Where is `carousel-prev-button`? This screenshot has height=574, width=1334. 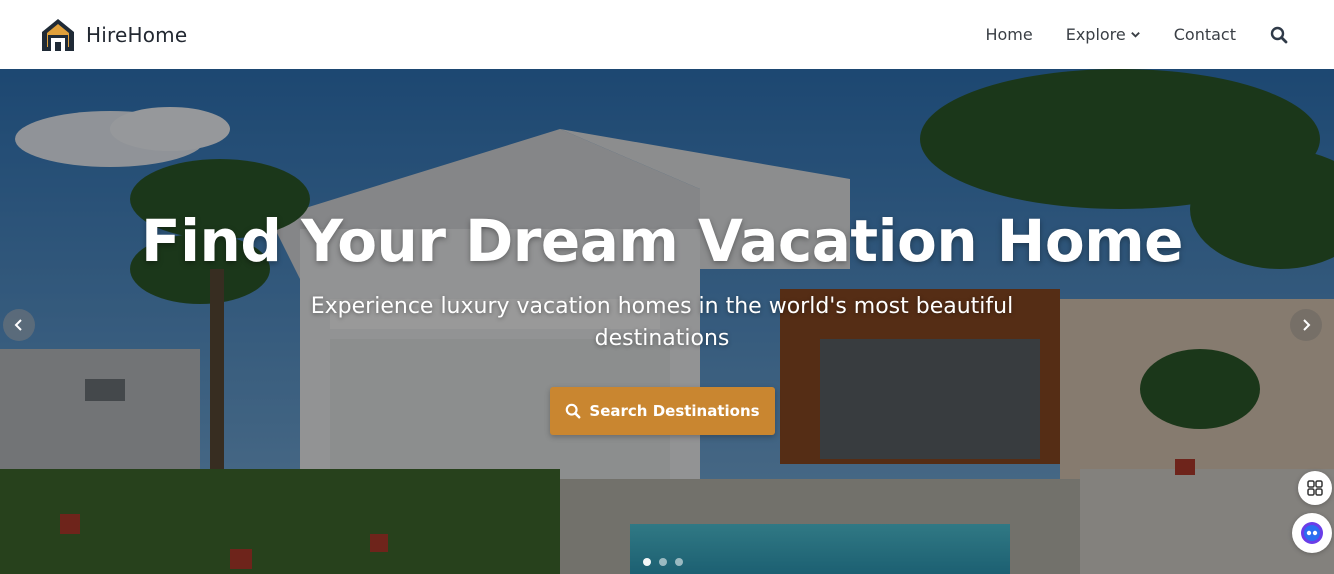
carousel-prev-button is located at coordinates (19, 325).